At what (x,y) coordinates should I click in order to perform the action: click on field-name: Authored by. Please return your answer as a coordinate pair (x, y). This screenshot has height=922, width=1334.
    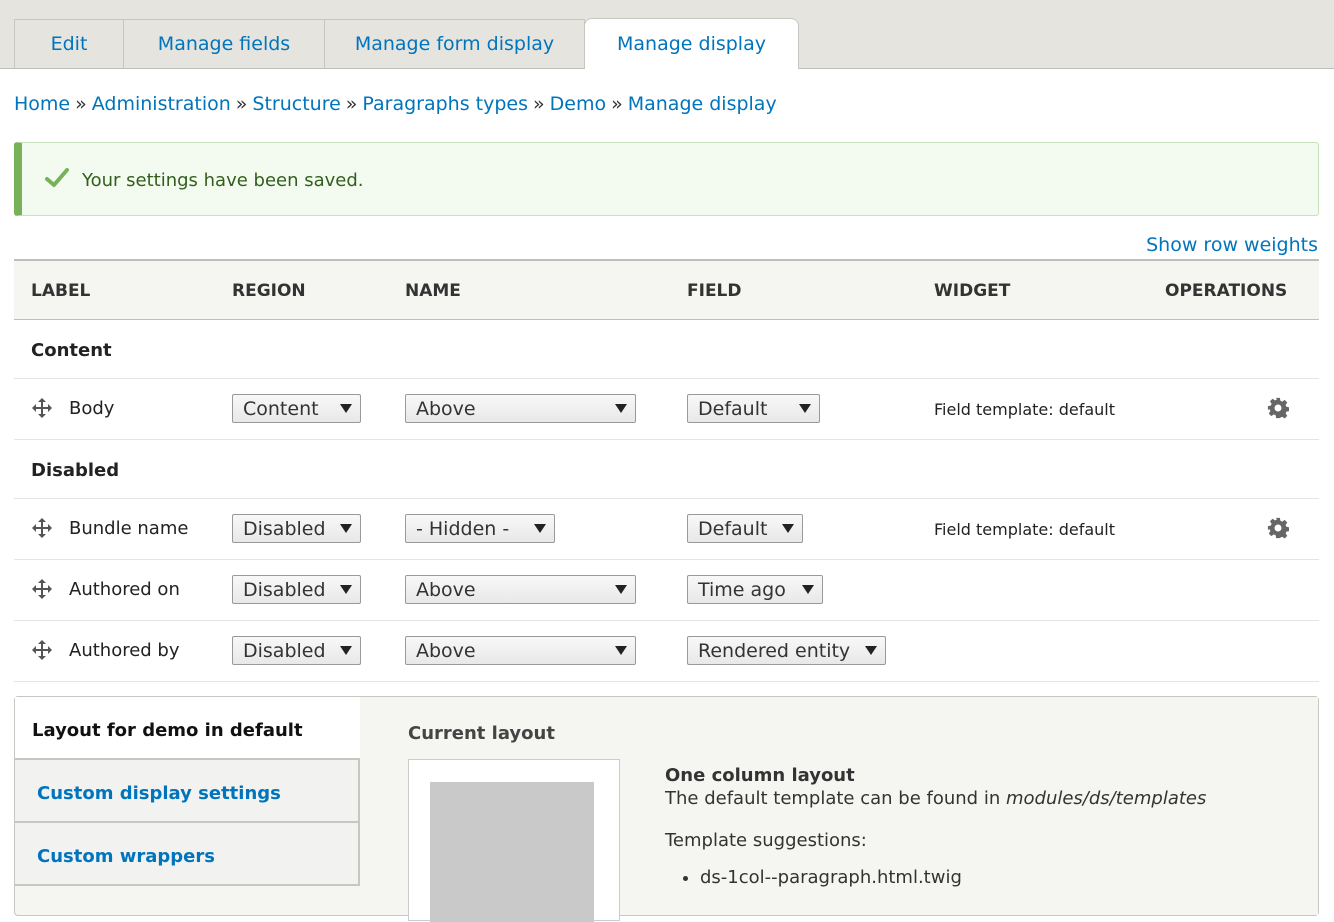
    Looking at the image, I should click on (124, 650).